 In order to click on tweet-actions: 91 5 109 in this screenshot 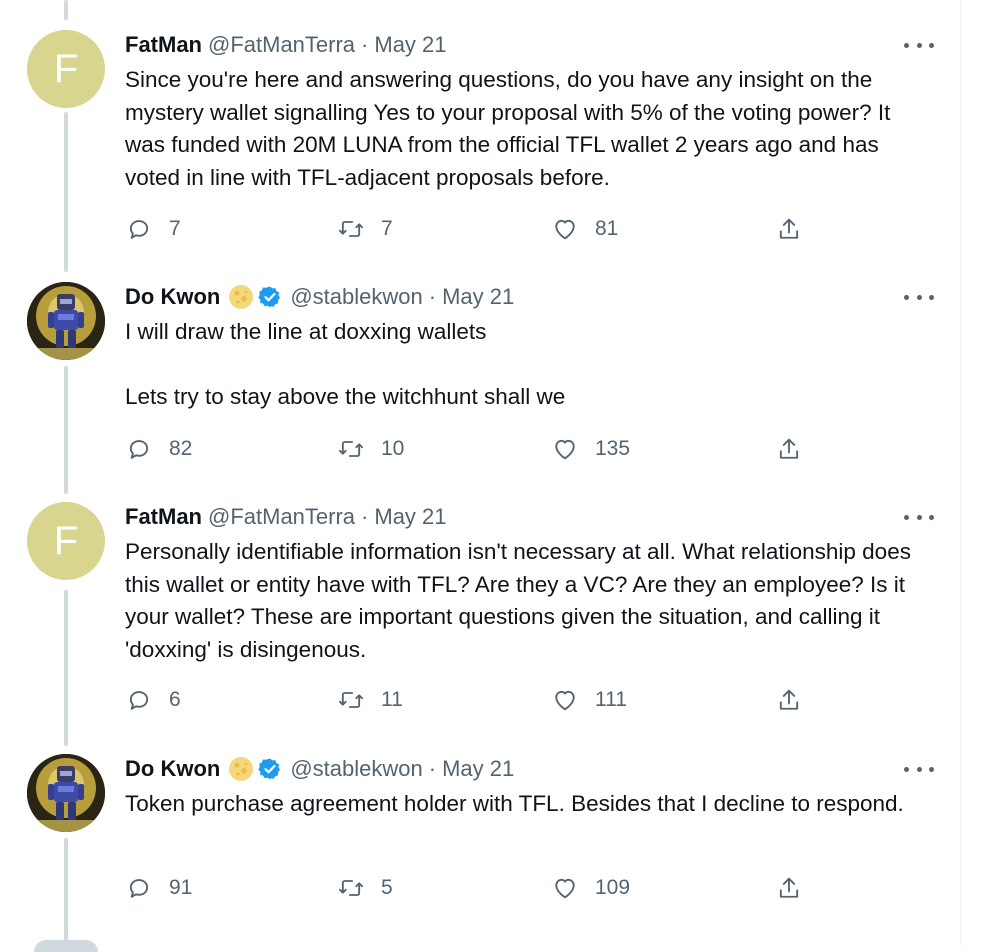, I will do `click(470, 888)`.